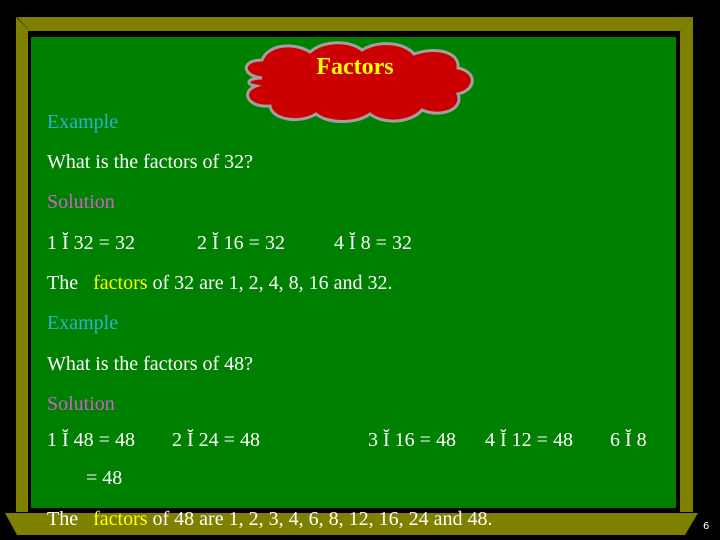 This screenshot has height=540, width=720. What do you see at coordinates (83, 323) in the screenshot?
I see `example2-label: Example` at bounding box center [83, 323].